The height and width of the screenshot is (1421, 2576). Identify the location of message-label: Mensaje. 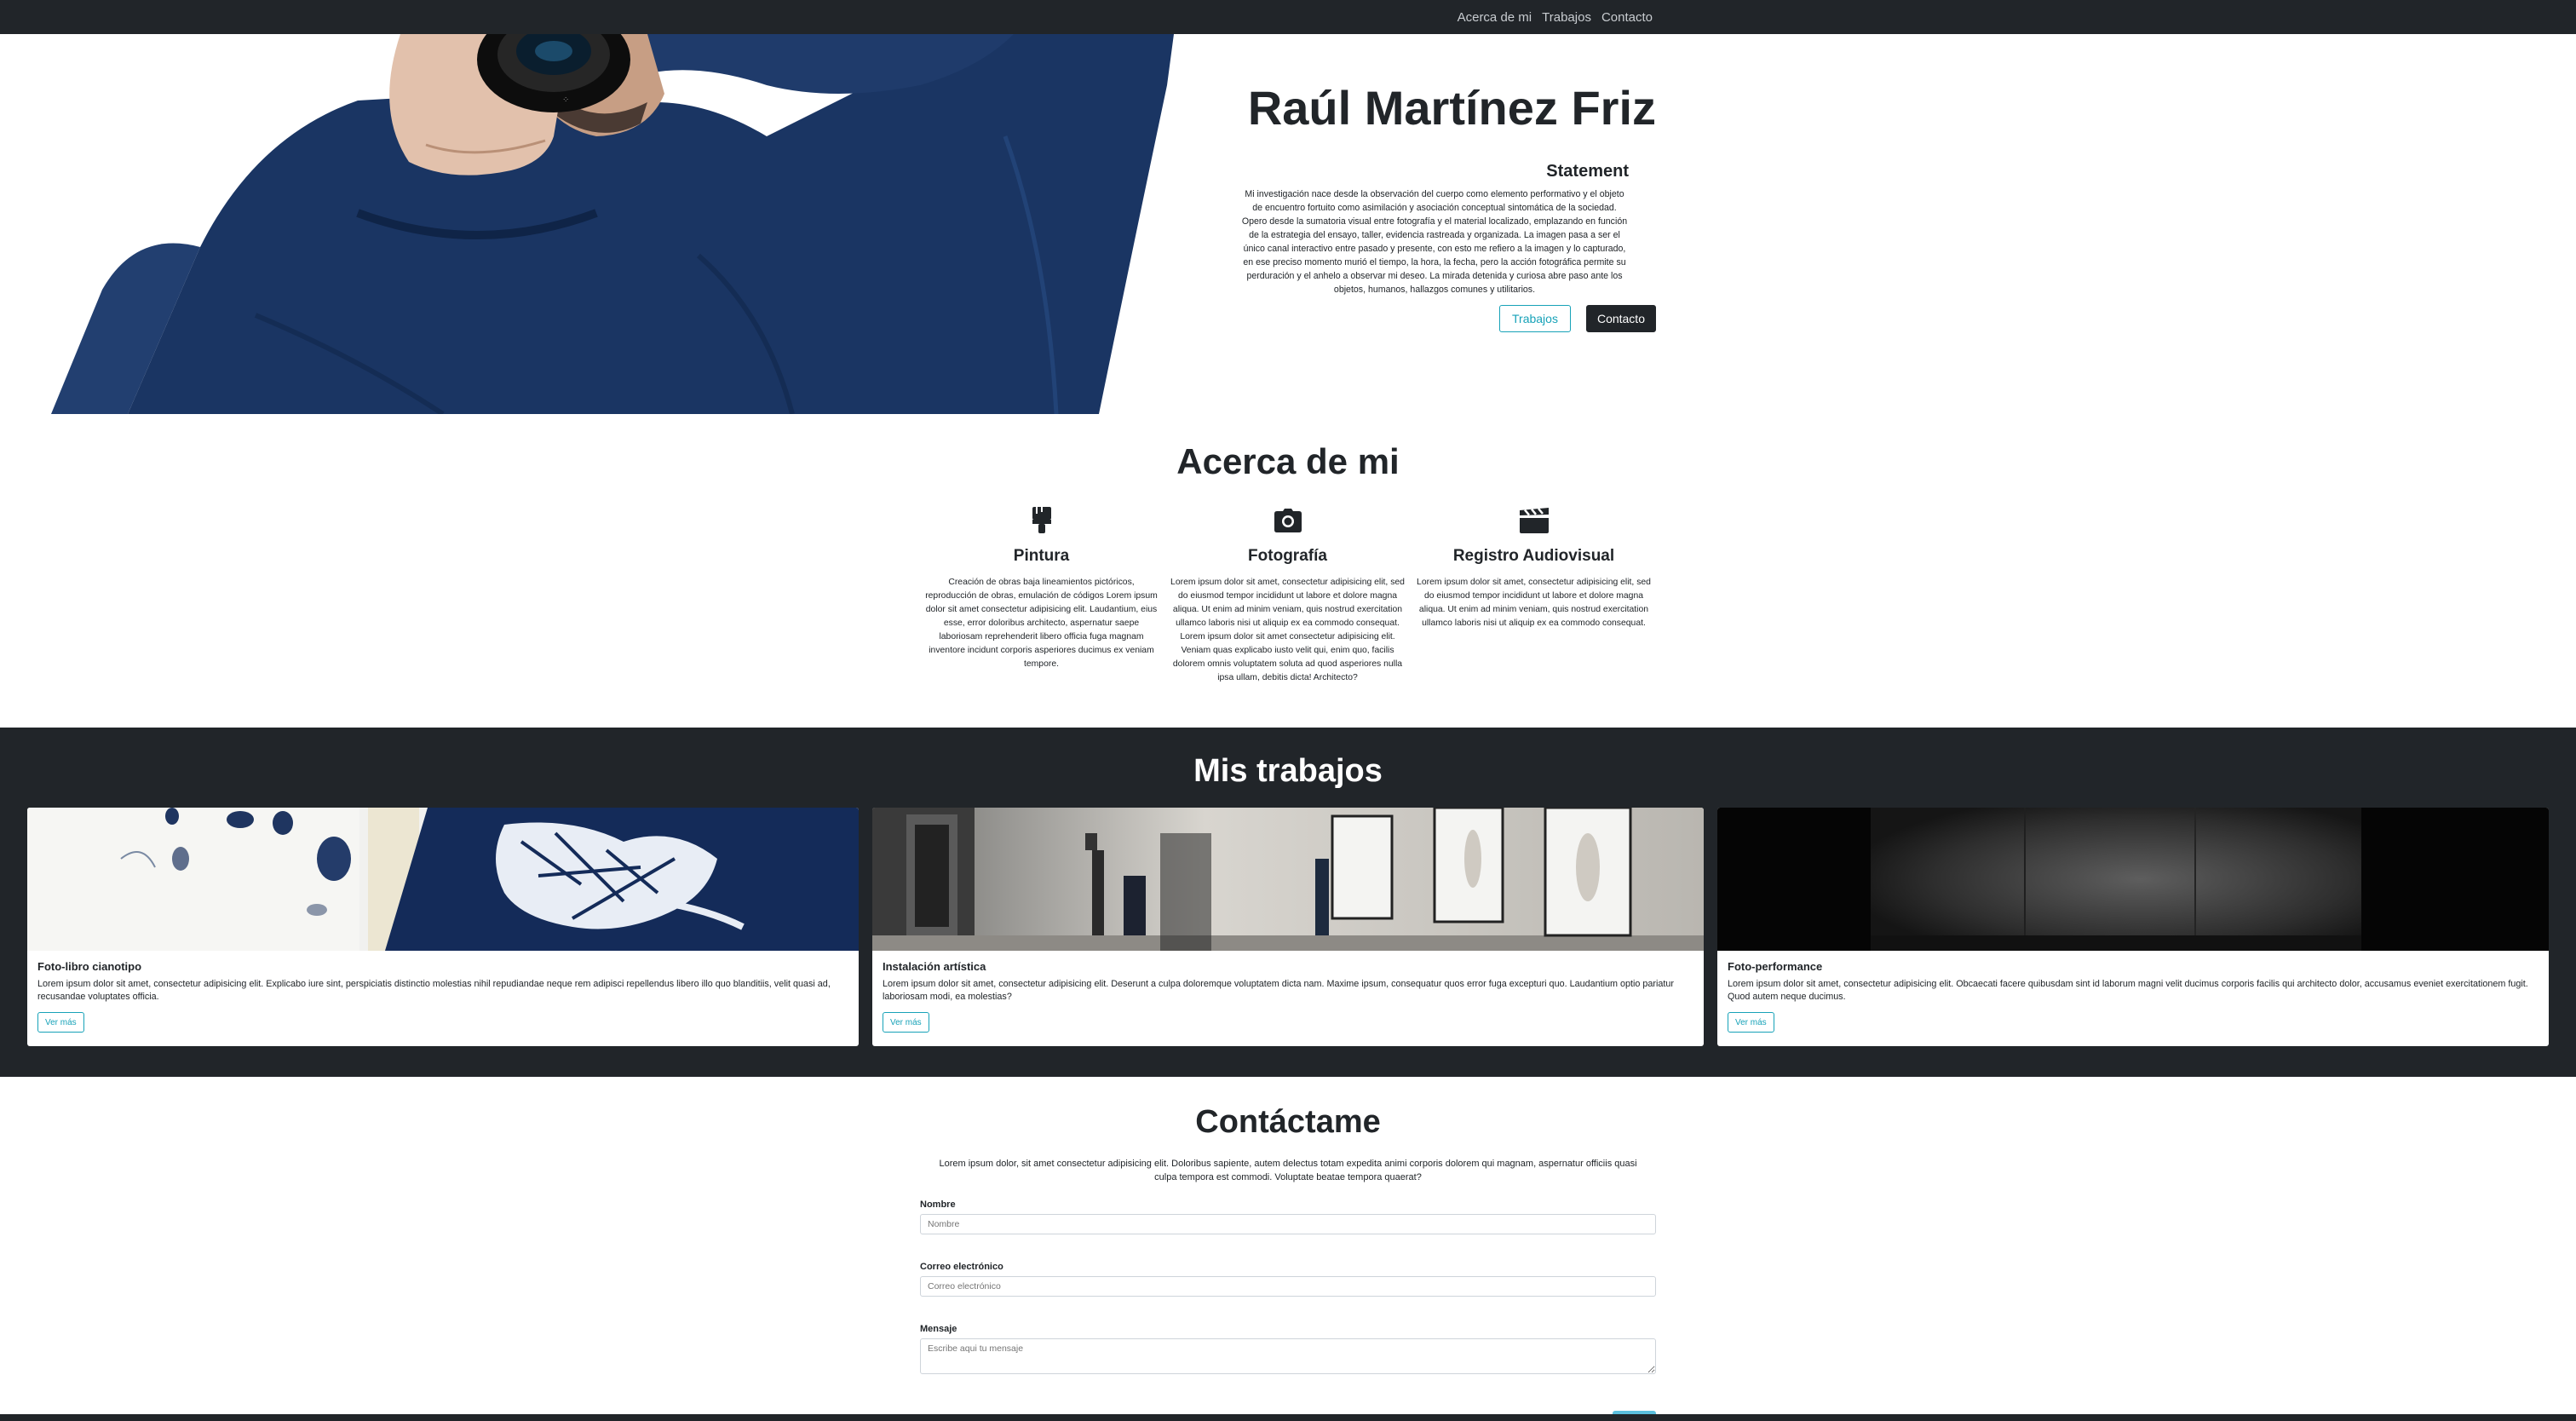
(939, 1329).